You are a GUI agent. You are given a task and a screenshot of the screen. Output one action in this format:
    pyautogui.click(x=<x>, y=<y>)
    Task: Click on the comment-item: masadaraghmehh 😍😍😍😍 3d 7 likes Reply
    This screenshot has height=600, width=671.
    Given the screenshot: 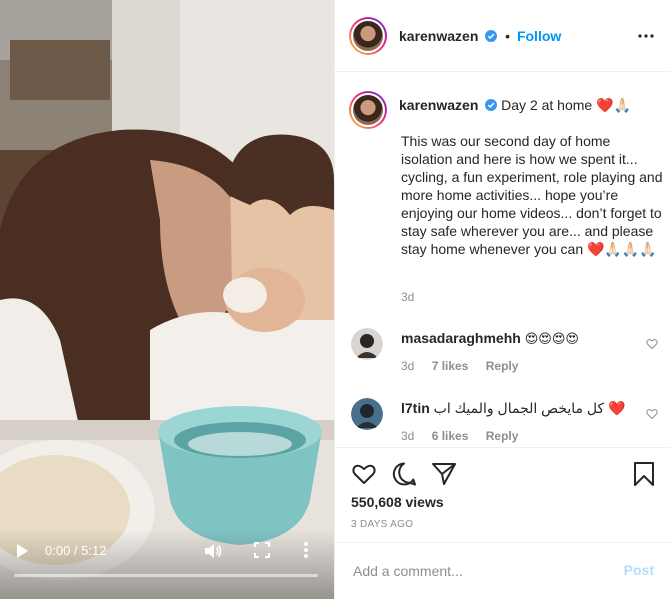 What is the action you would take?
    pyautogui.click(x=503, y=354)
    